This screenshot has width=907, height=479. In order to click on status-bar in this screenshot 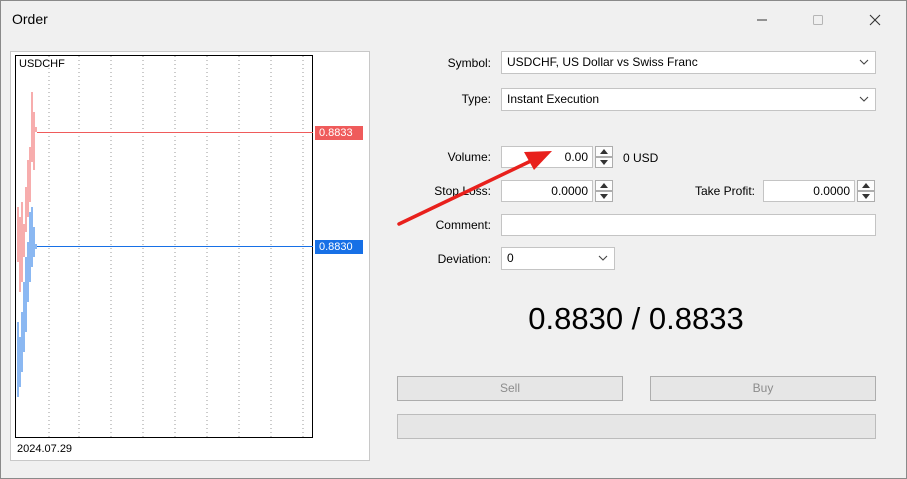, I will do `click(636, 426)`.